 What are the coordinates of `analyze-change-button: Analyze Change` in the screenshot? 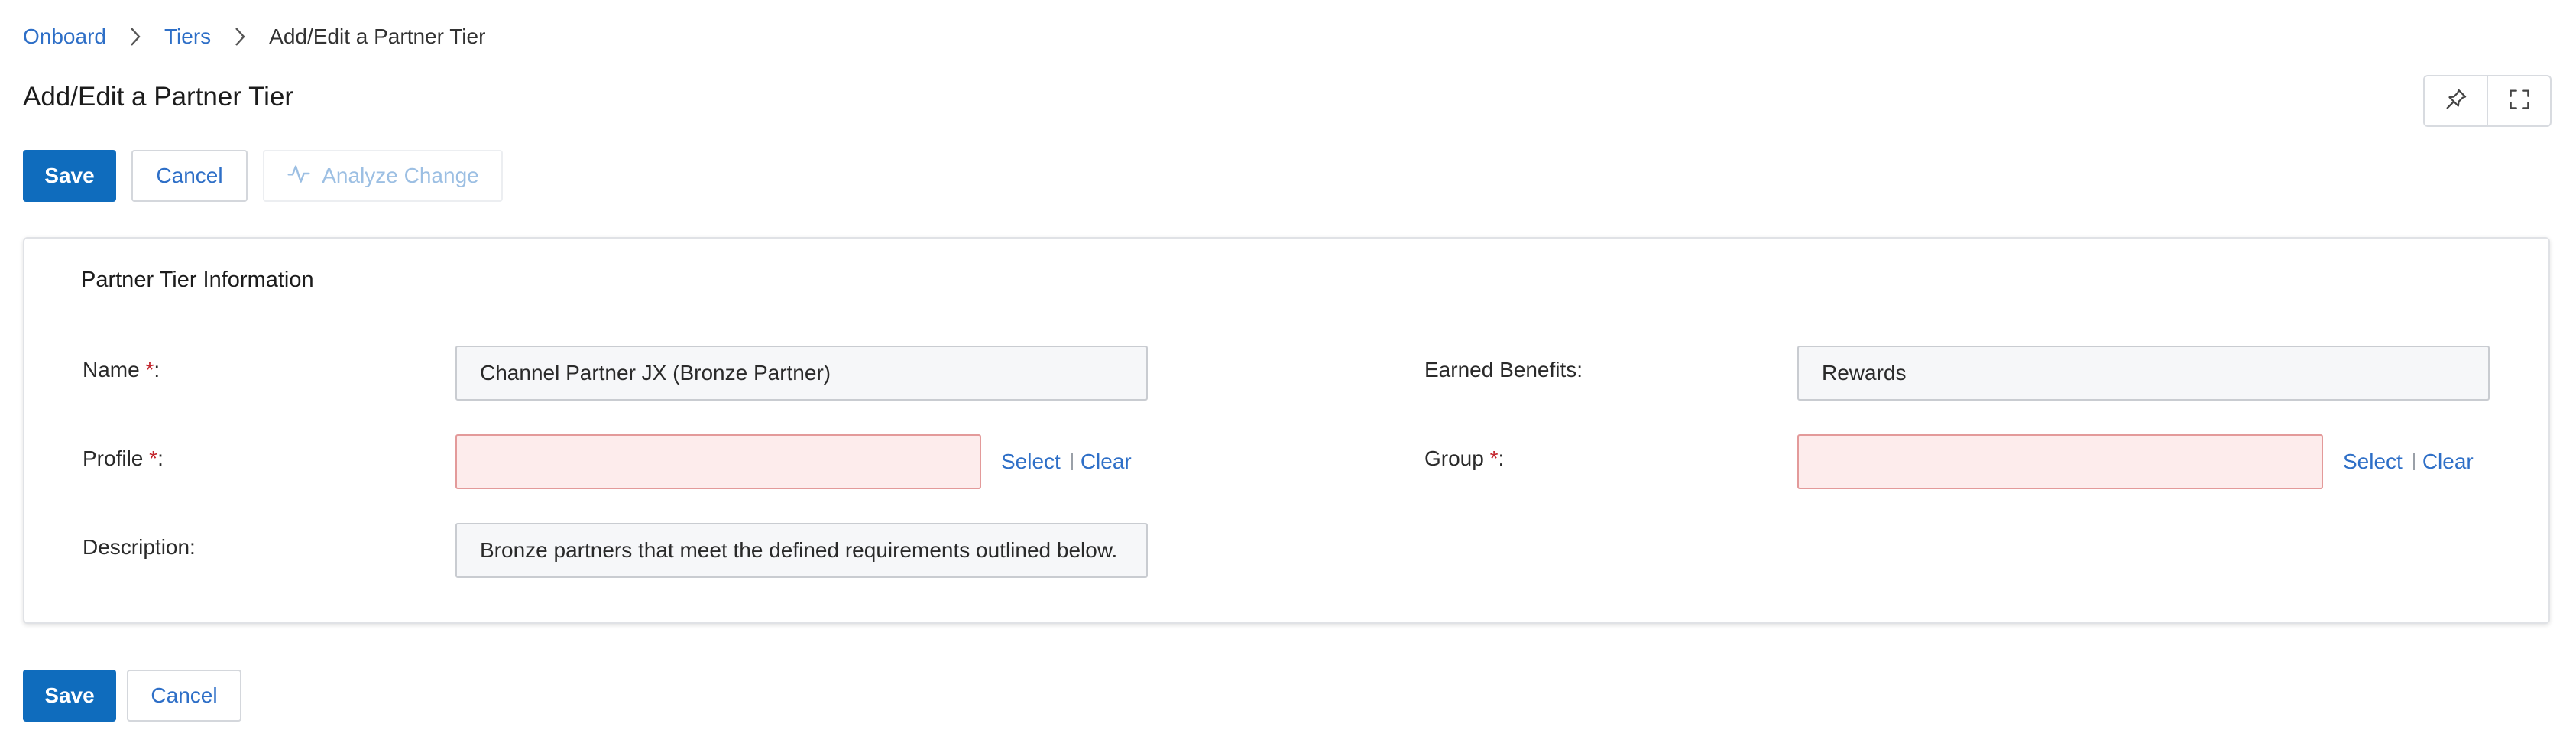 It's located at (383, 176).